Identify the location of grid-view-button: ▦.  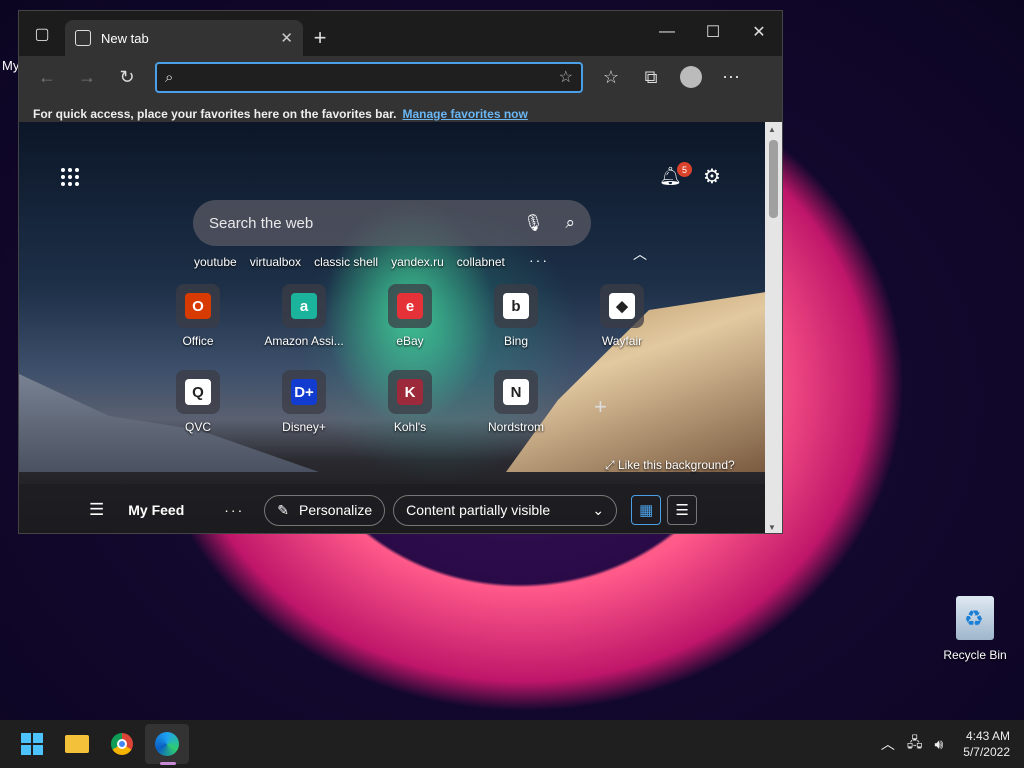
(646, 510).